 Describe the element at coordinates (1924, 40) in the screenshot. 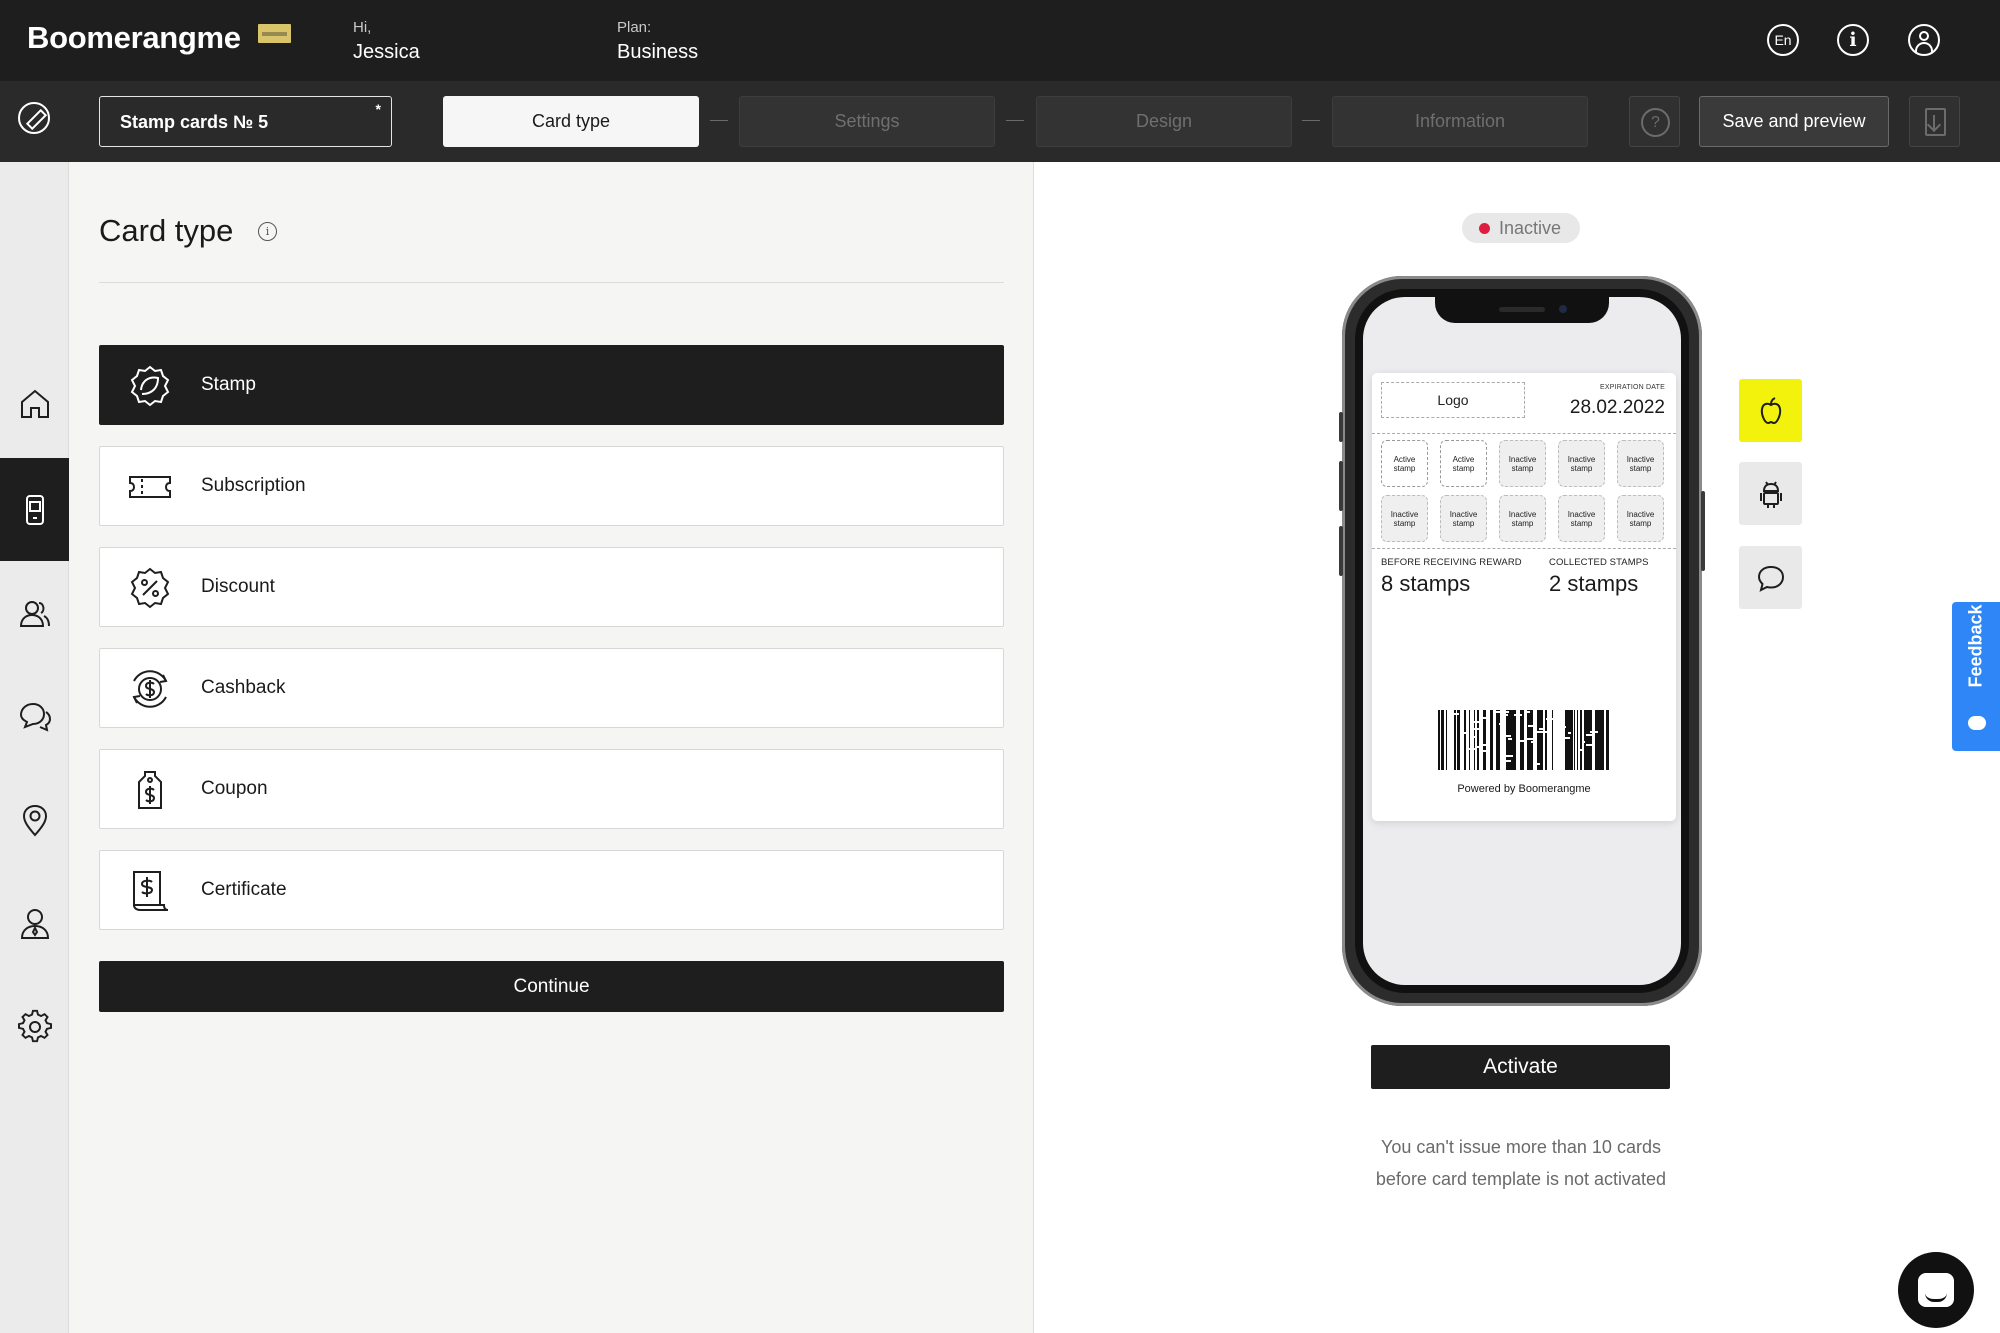

I see `account-icon` at that location.